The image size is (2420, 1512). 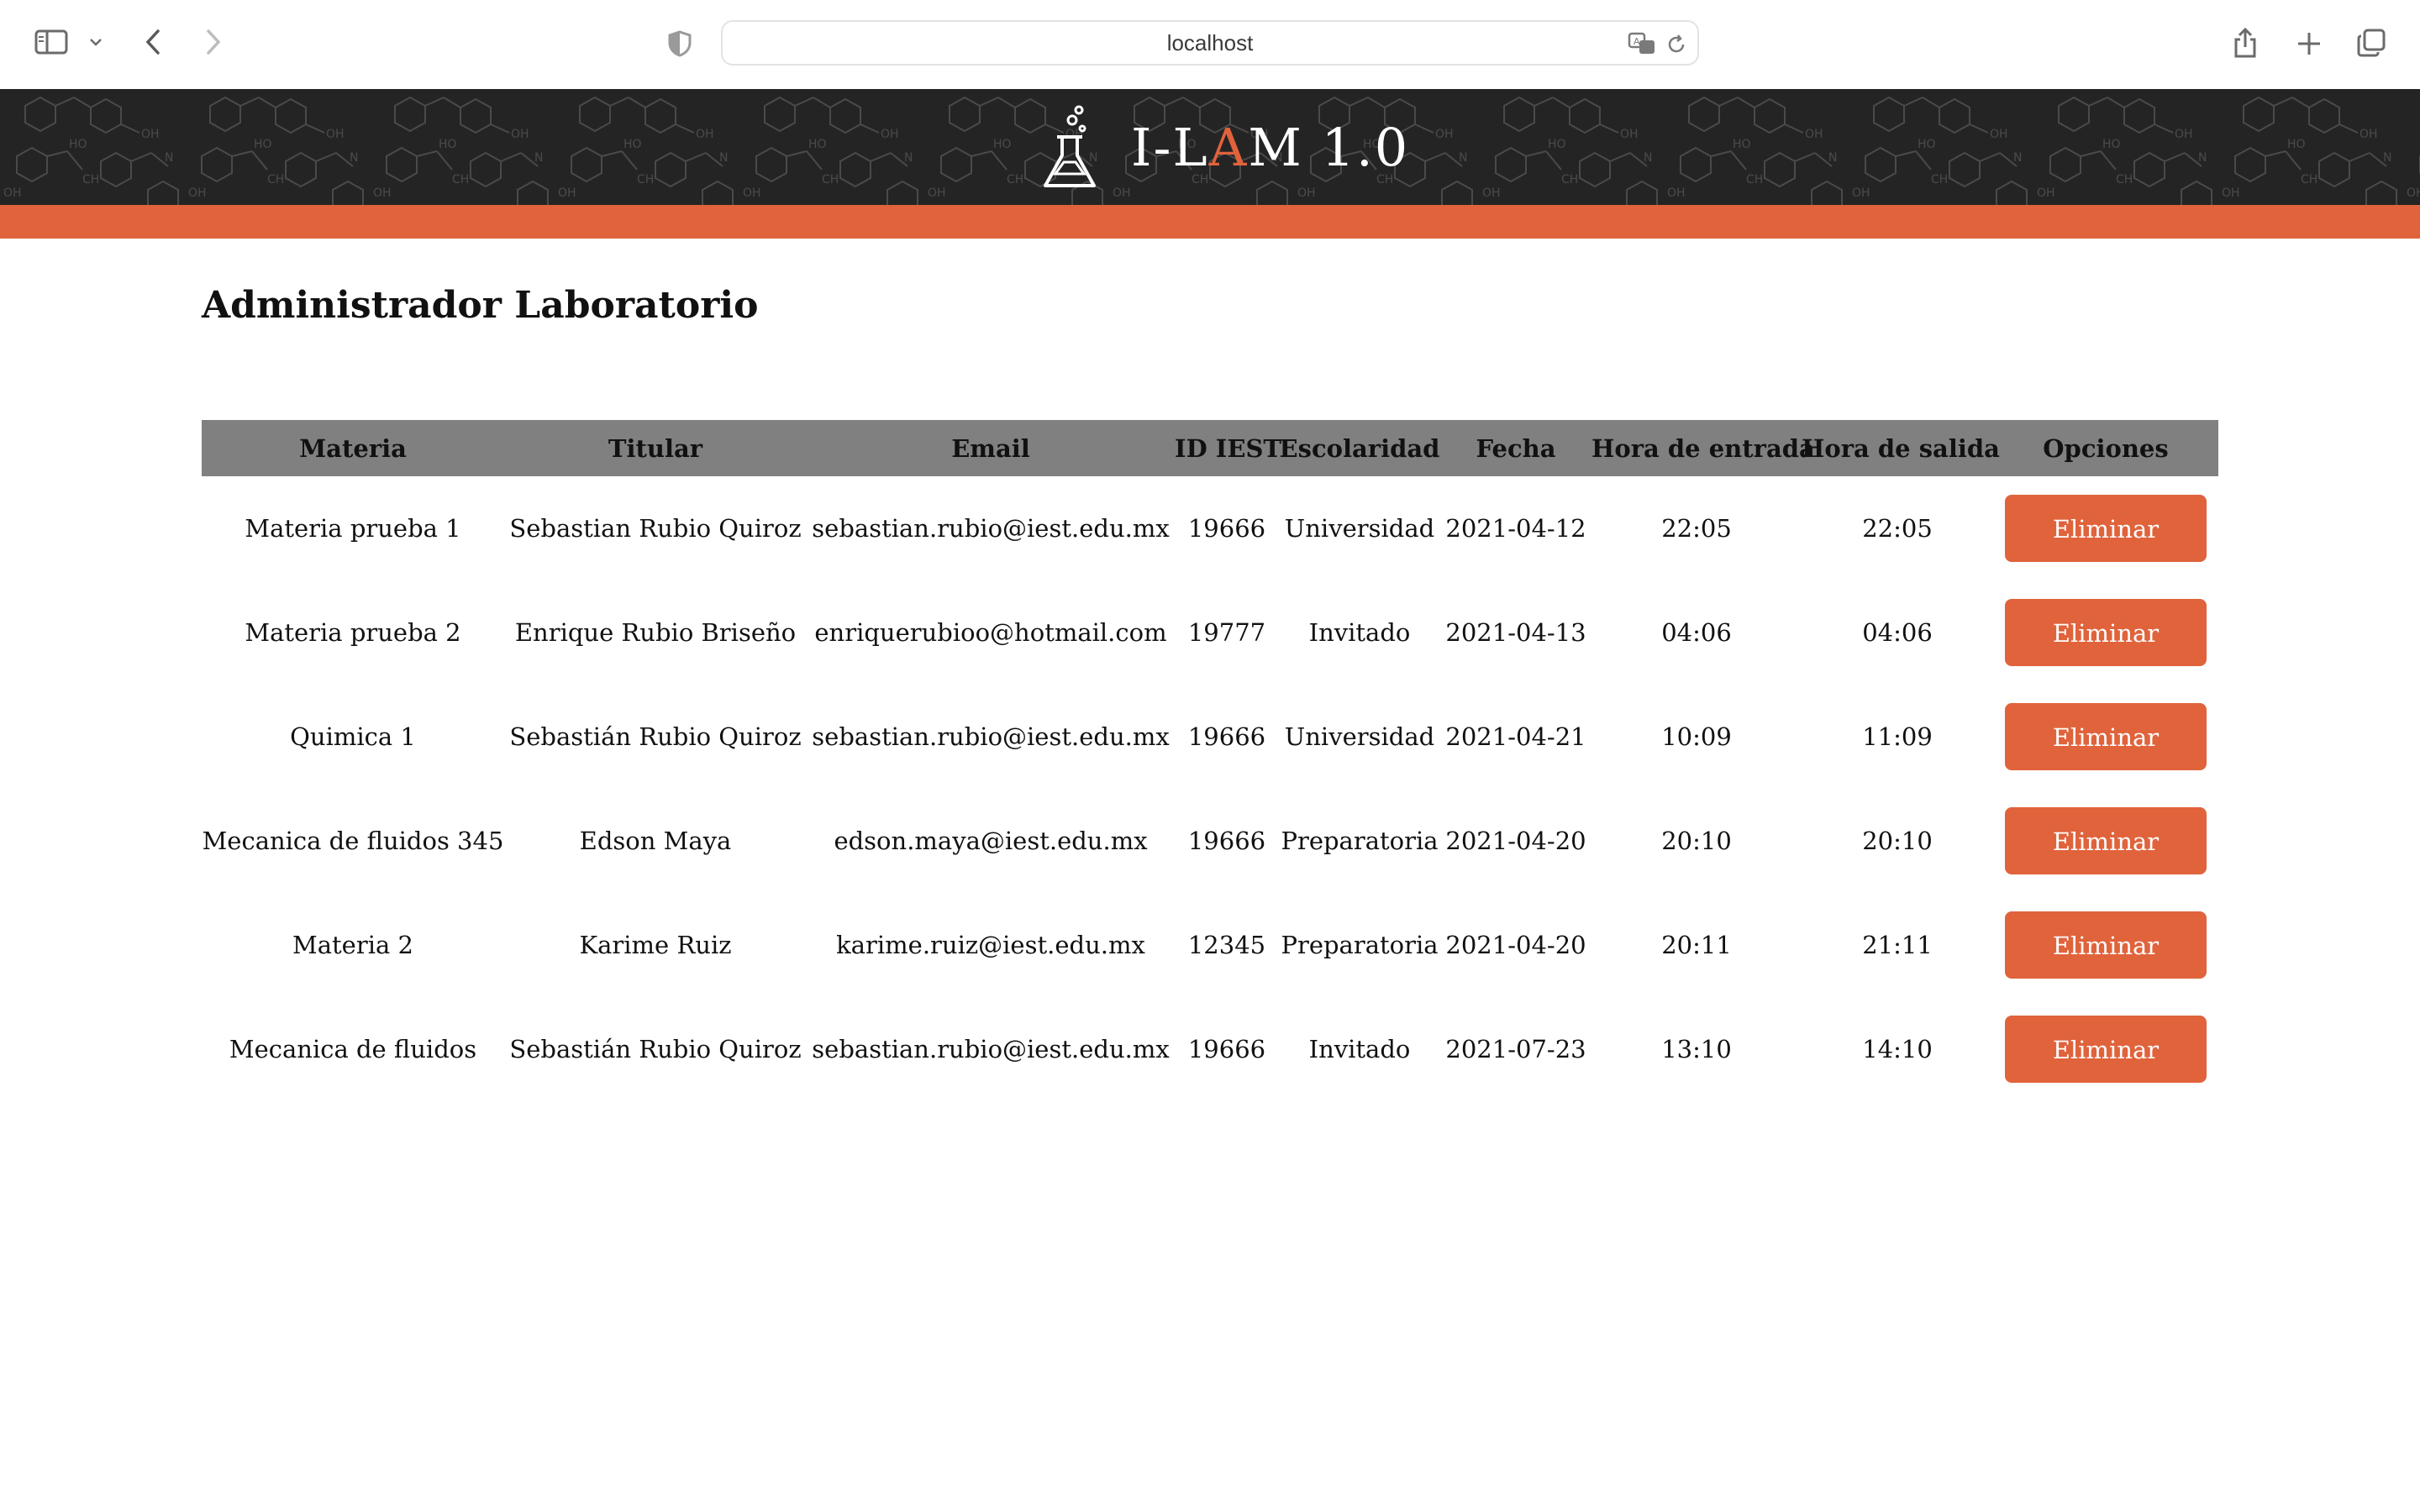 What do you see at coordinates (991, 632) in the screenshot?
I see `cell-email: enriquerubioo@hotmail.com` at bounding box center [991, 632].